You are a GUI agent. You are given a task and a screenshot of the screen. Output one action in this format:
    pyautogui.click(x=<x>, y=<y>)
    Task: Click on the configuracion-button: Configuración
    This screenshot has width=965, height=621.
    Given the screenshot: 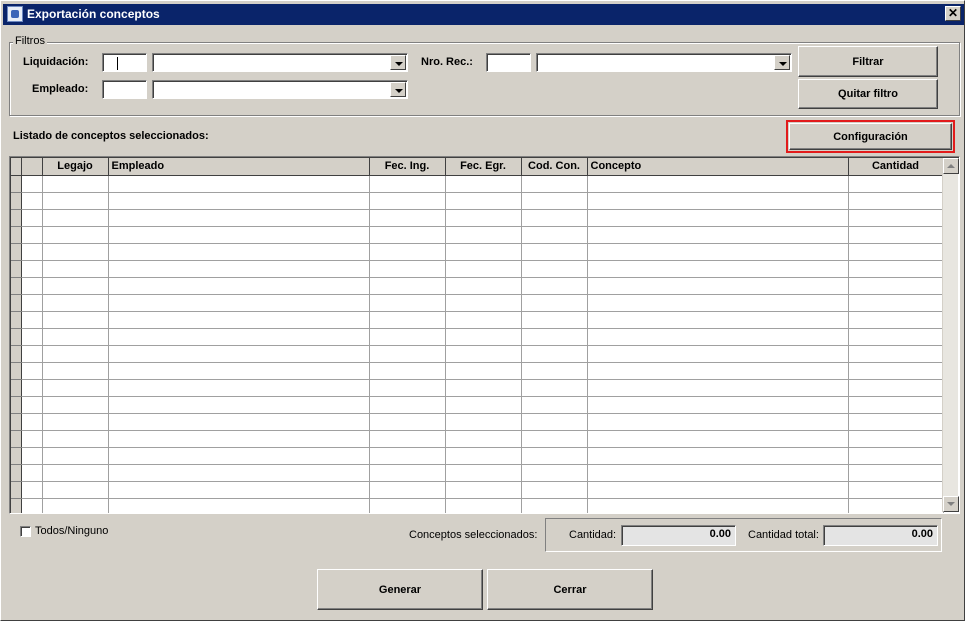 What is the action you would take?
    pyautogui.click(x=870, y=136)
    